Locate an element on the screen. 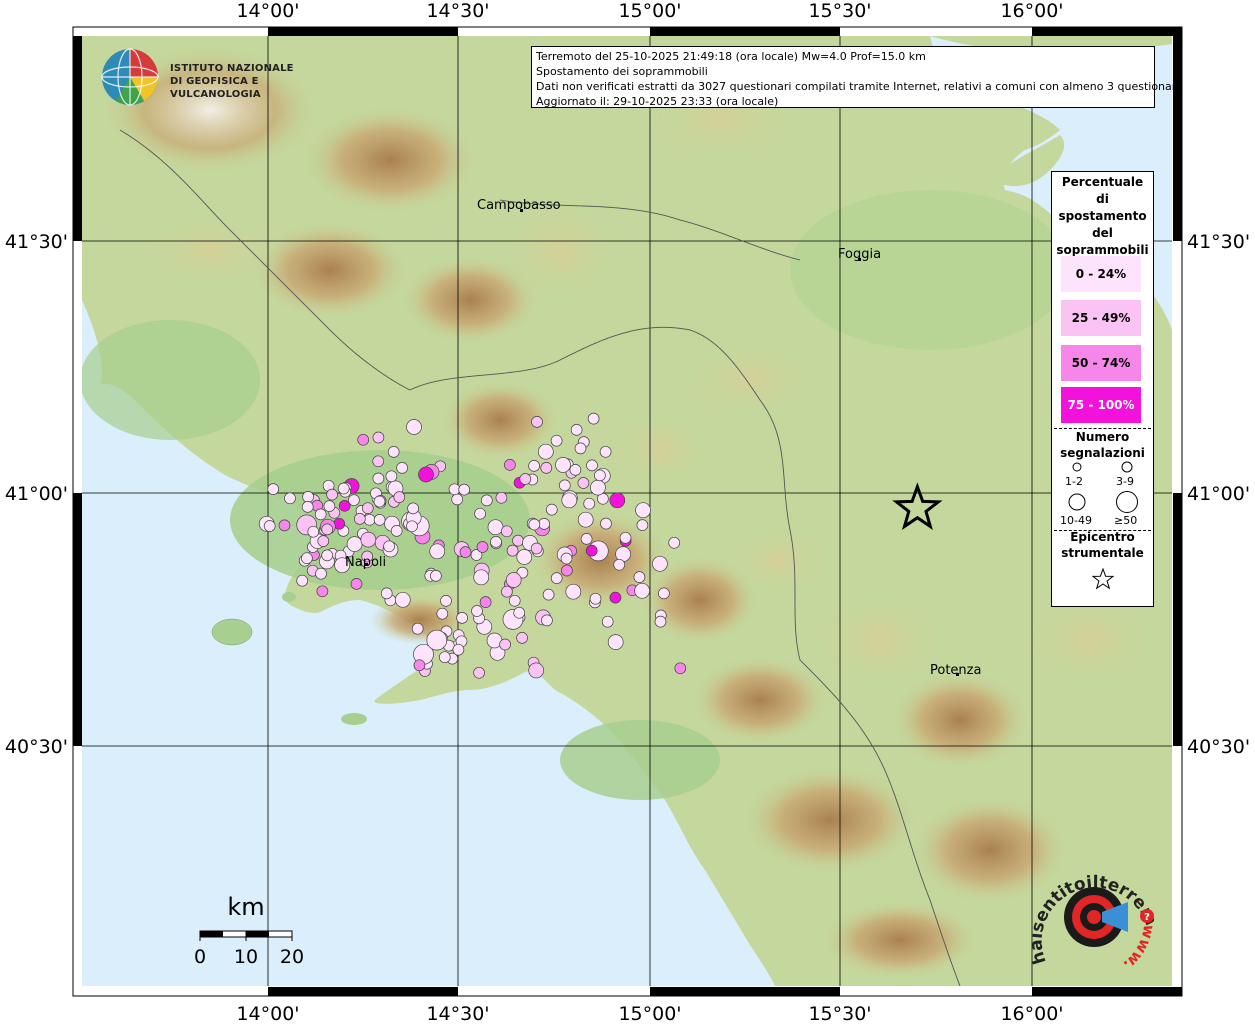  top-lon-label-2: 14°30' is located at coordinates (457, 11).